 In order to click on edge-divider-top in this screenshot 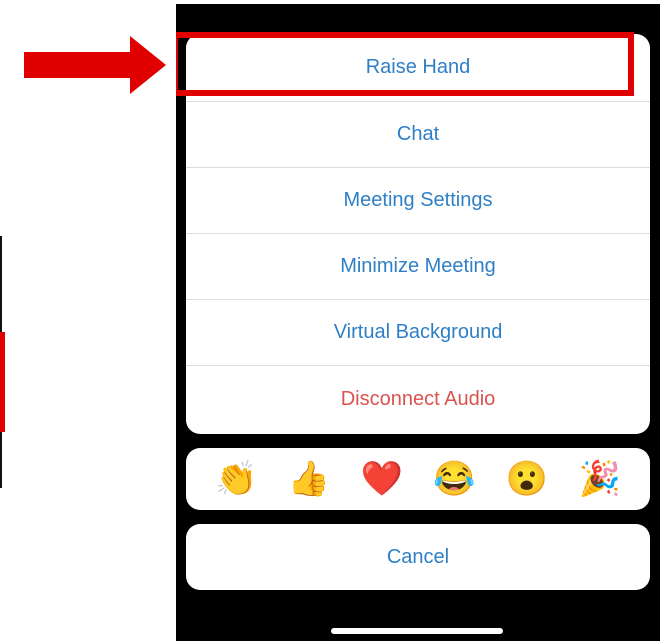, I will do `click(1, 284)`.